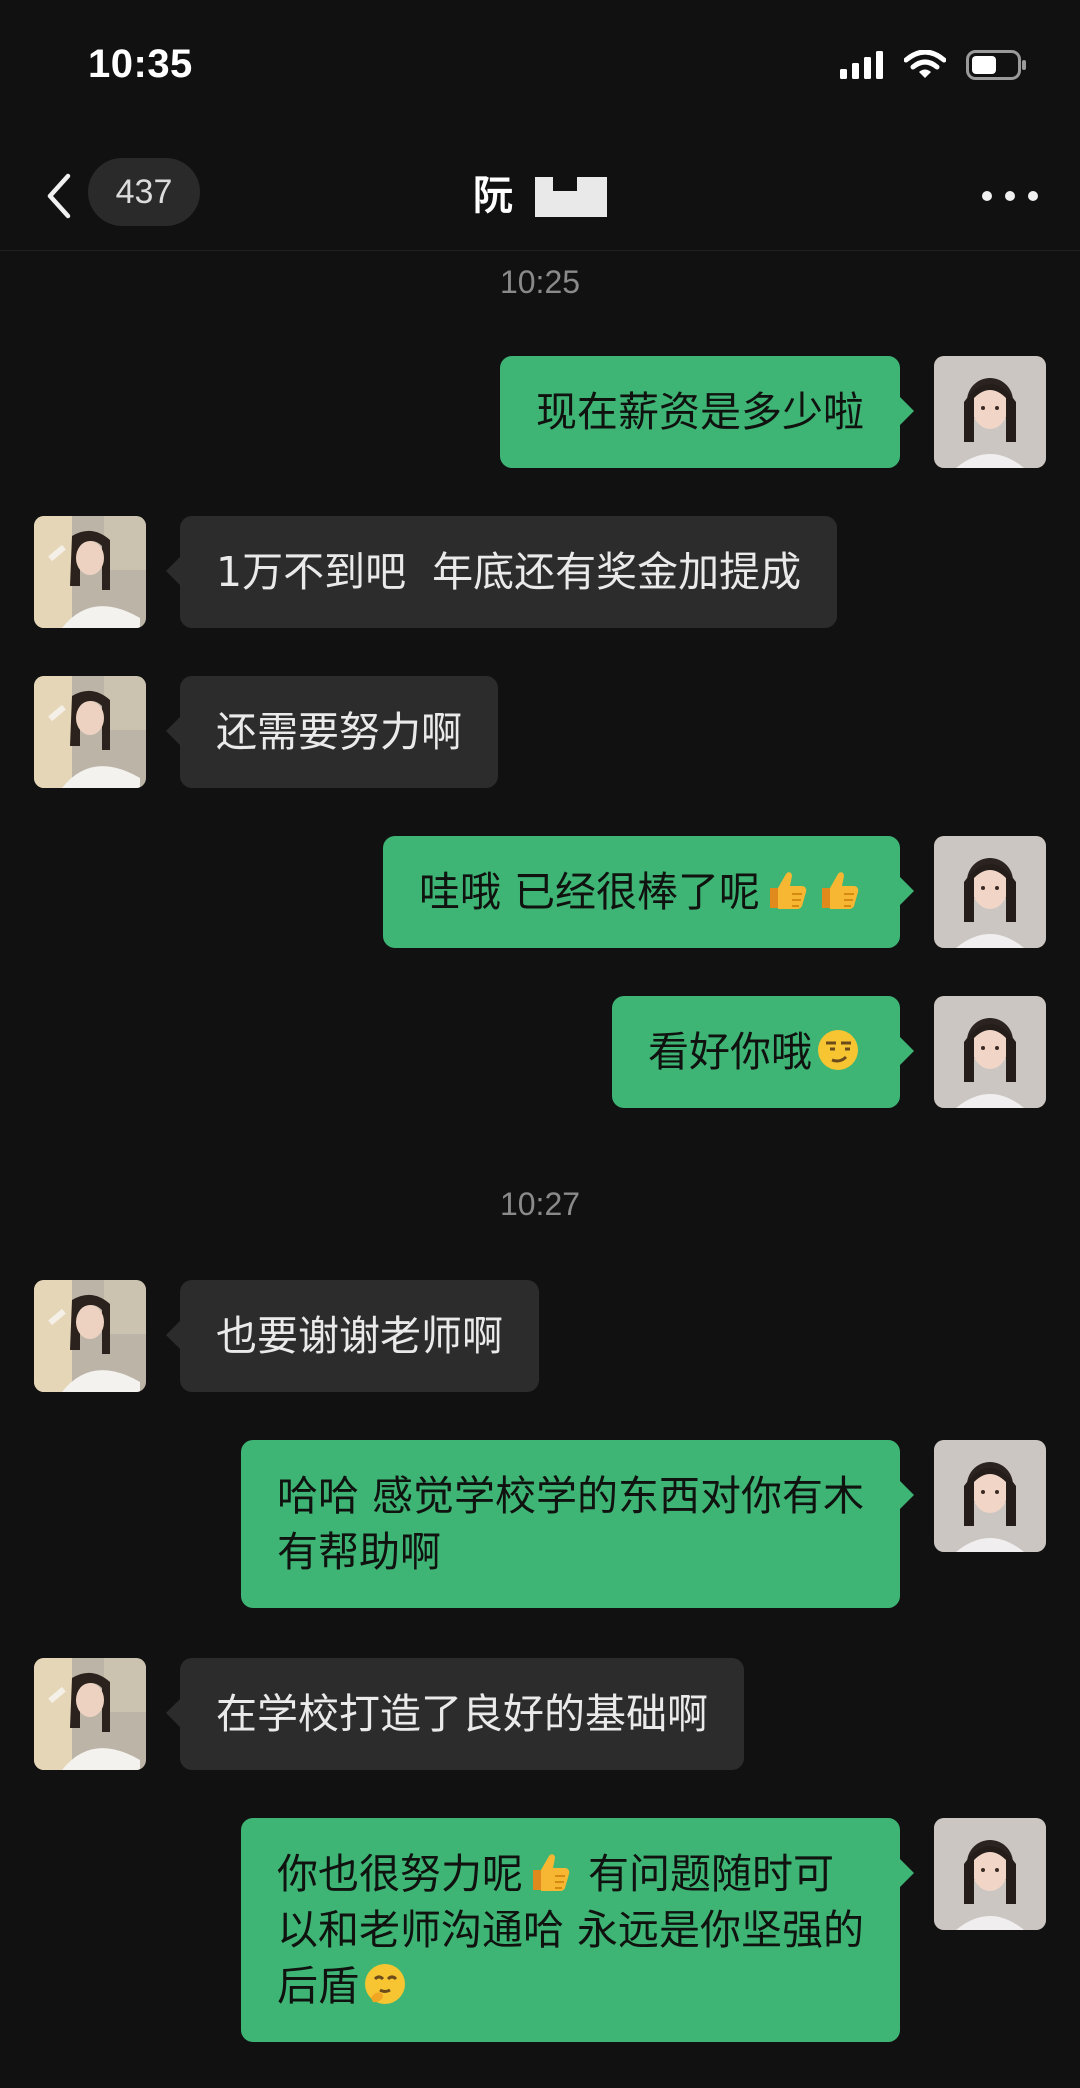  I want to click on message-text: 现在薪资是多少啦, so click(700, 412).